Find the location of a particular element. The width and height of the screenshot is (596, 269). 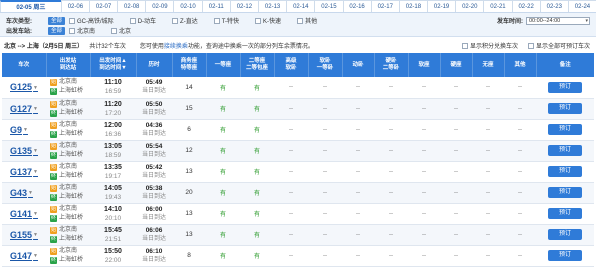

train-code-cell: G9▼ is located at coordinates (24, 130).